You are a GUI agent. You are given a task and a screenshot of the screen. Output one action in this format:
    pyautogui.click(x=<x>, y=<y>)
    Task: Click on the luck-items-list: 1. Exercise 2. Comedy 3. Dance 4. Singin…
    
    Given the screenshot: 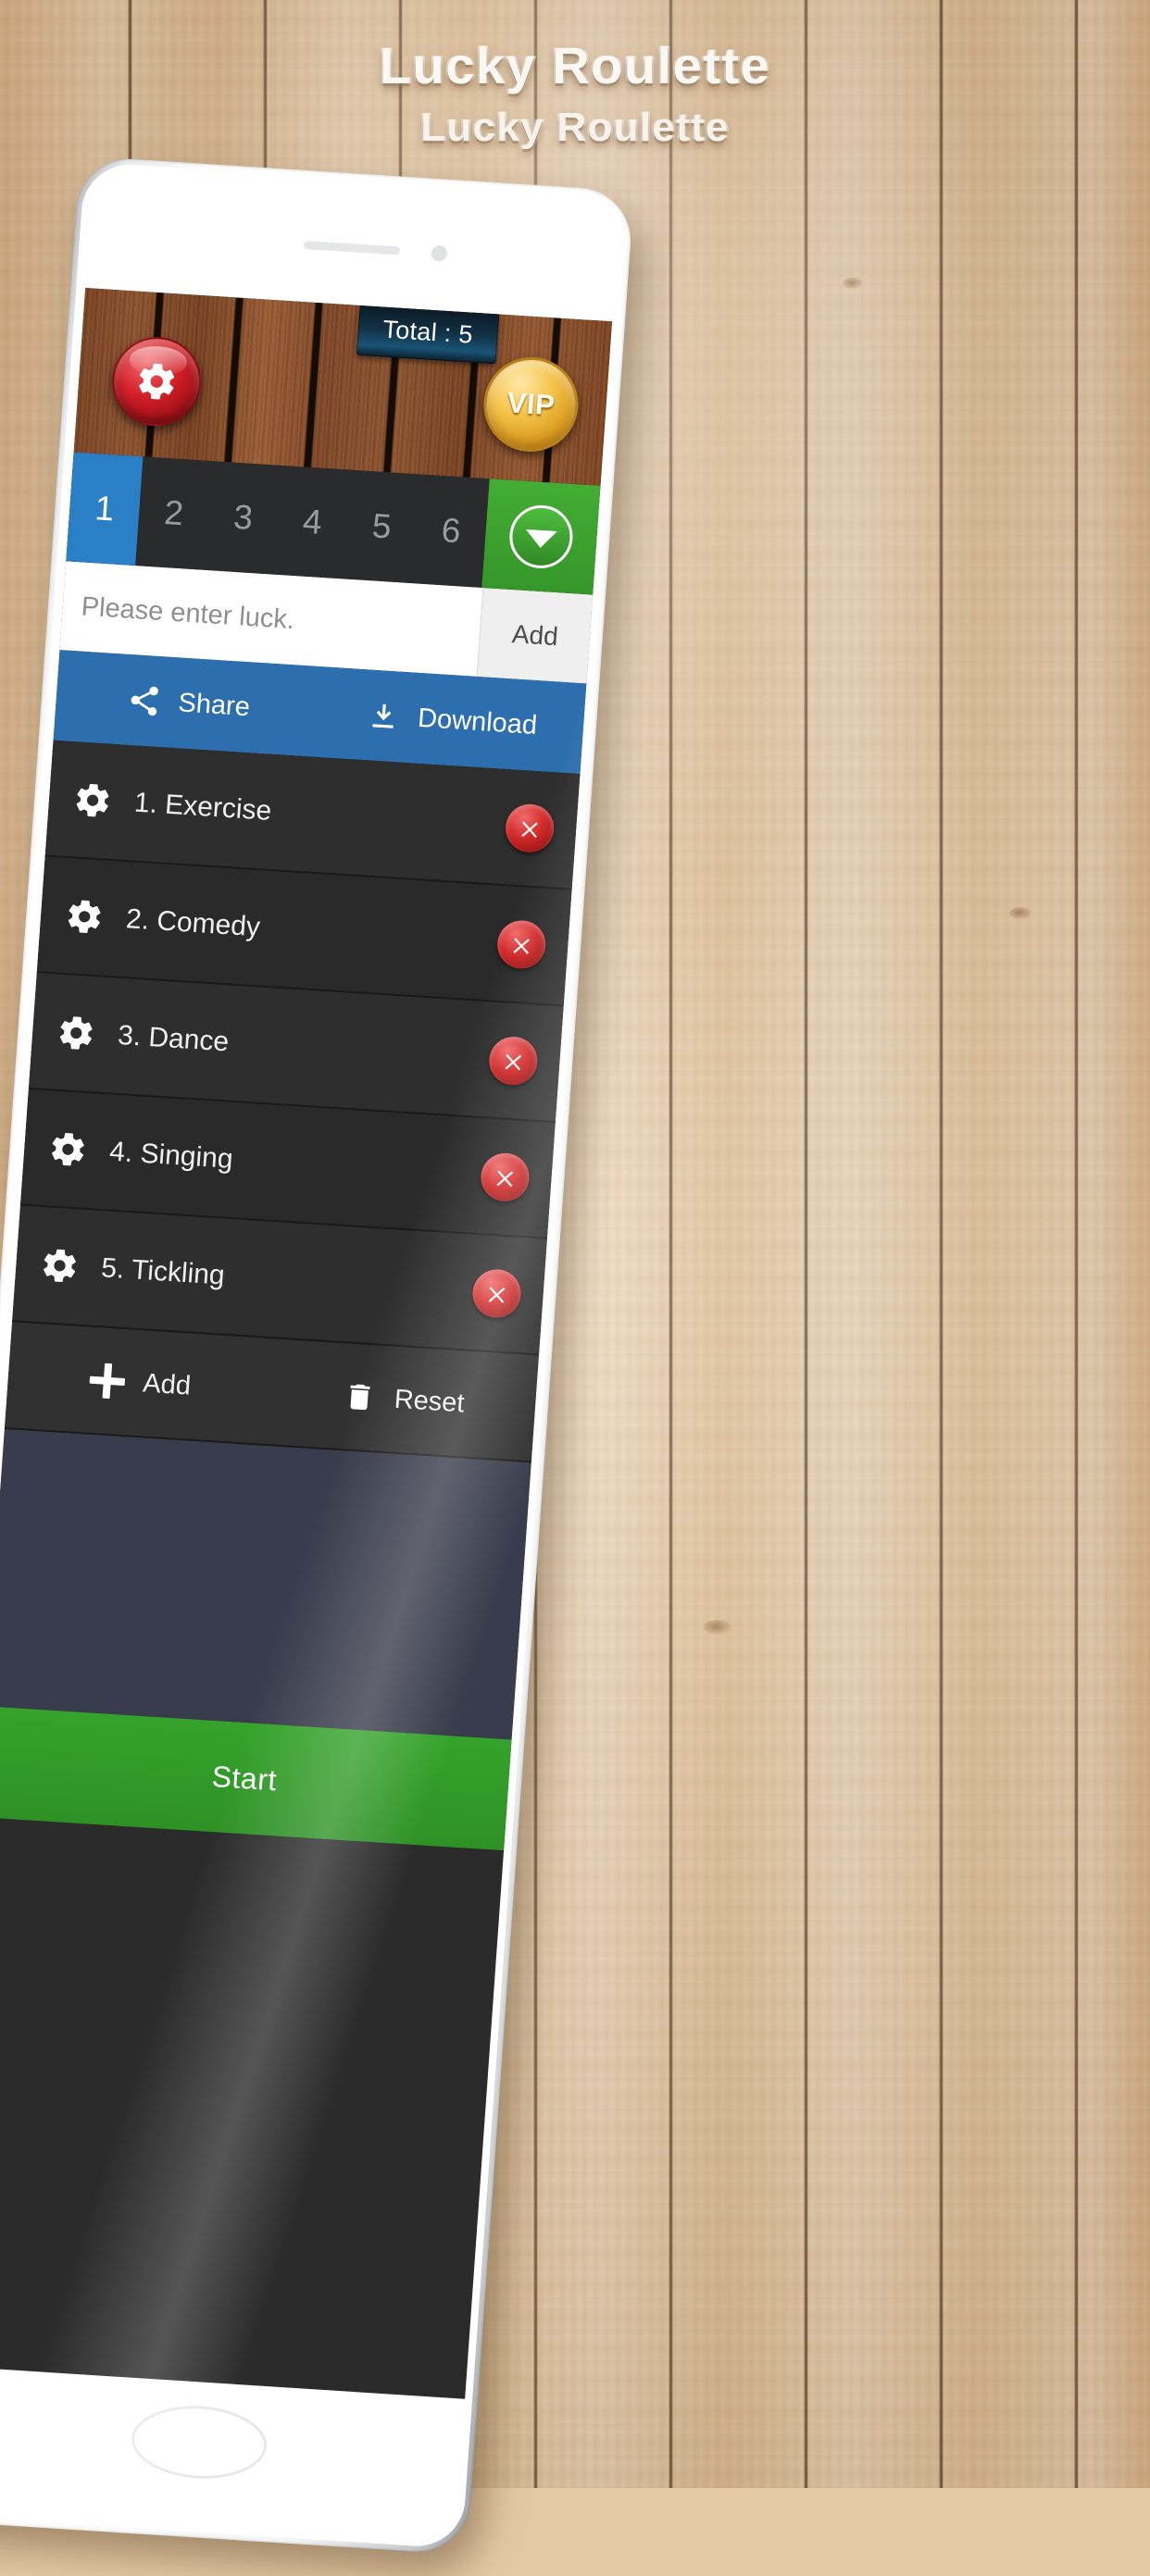 What is the action you would take?
    pyautogui.click(x=296, y=1048)
    